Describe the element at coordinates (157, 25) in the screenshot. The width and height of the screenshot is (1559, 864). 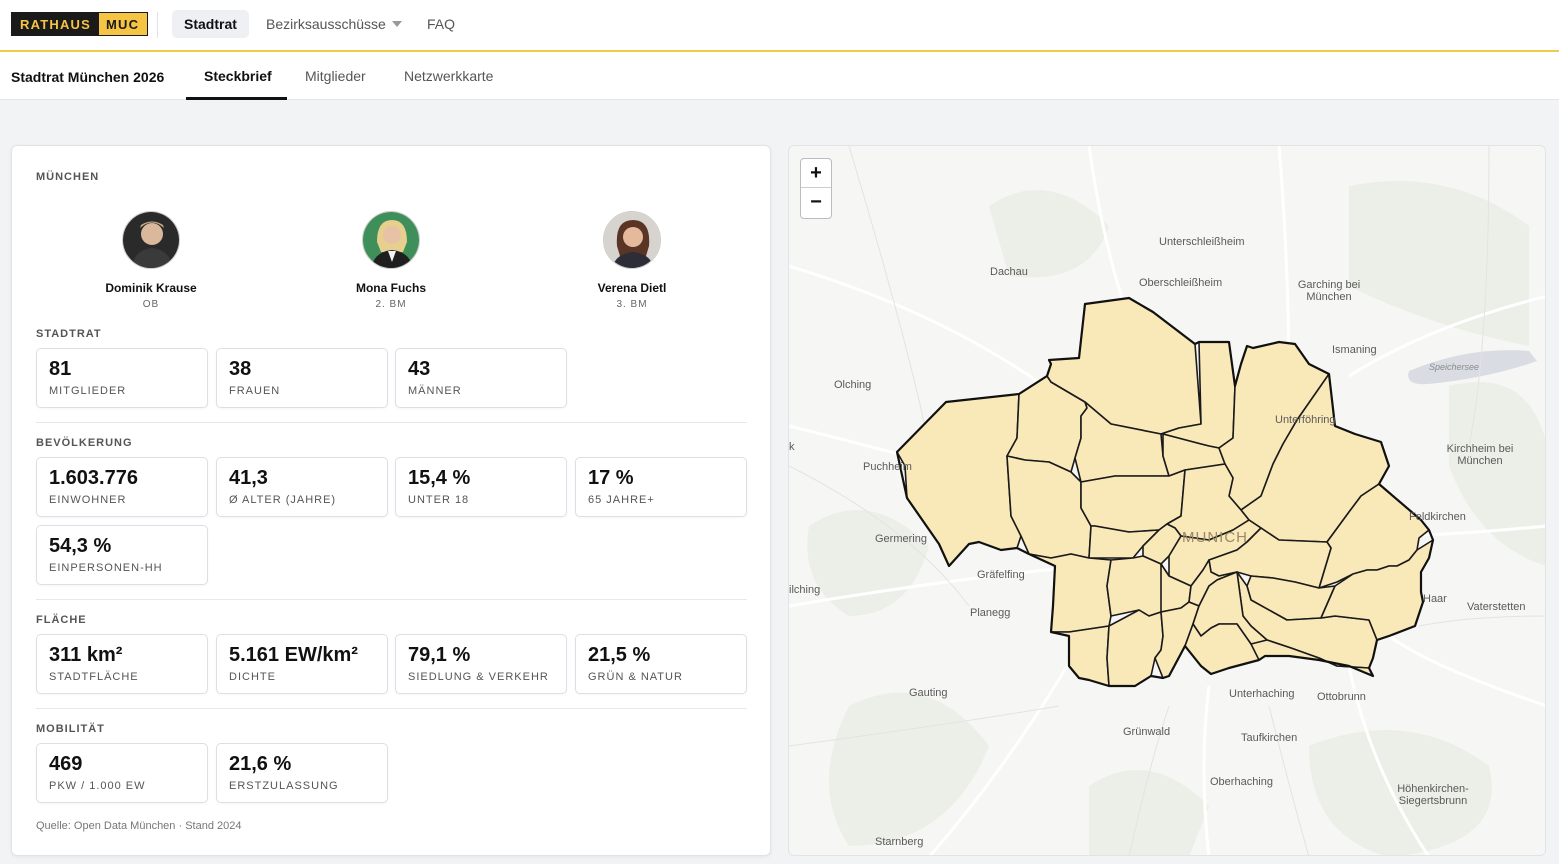
I see `nav-divider` at that location.